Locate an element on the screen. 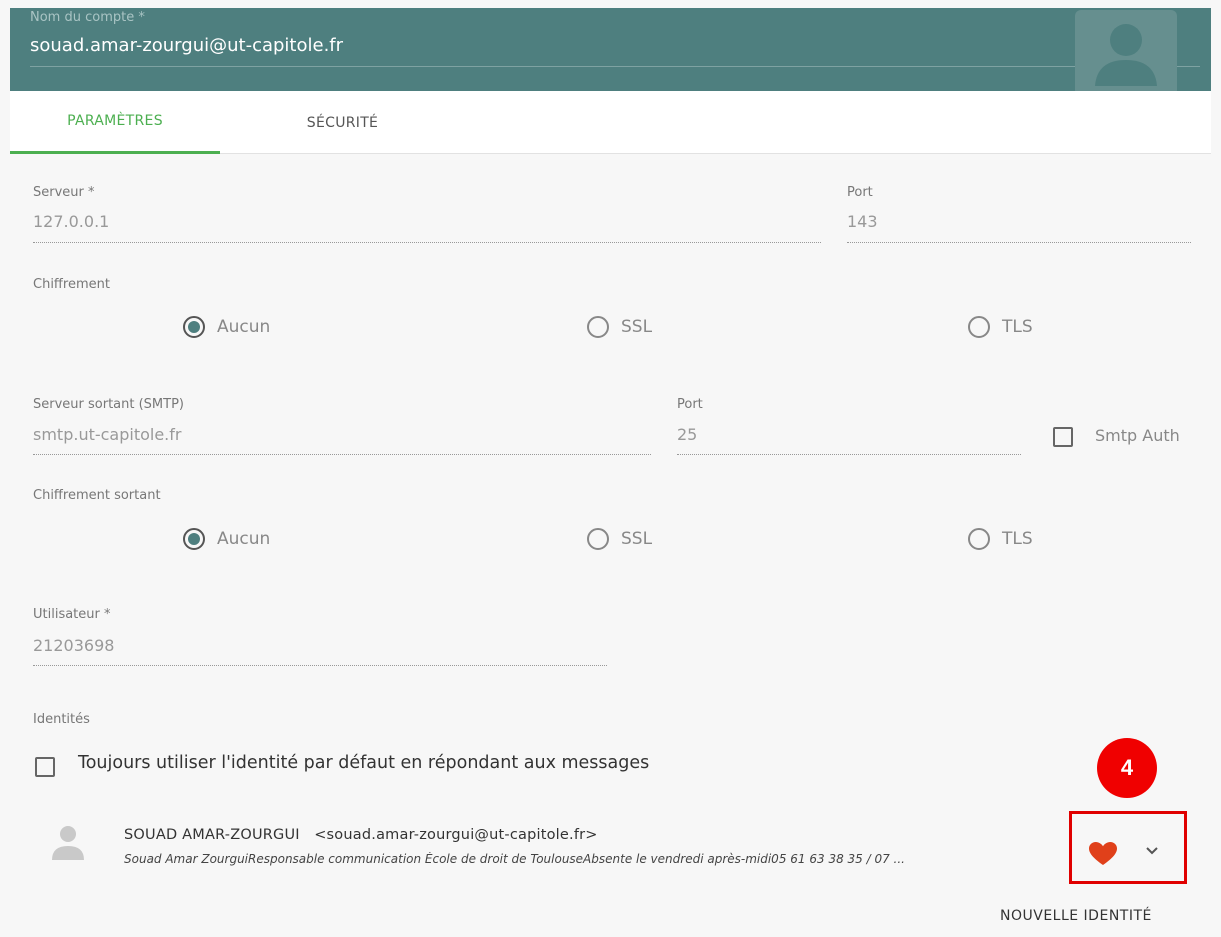 The image size is (1221, 937). smtp-server-underline is located at coordinates (342, 454).